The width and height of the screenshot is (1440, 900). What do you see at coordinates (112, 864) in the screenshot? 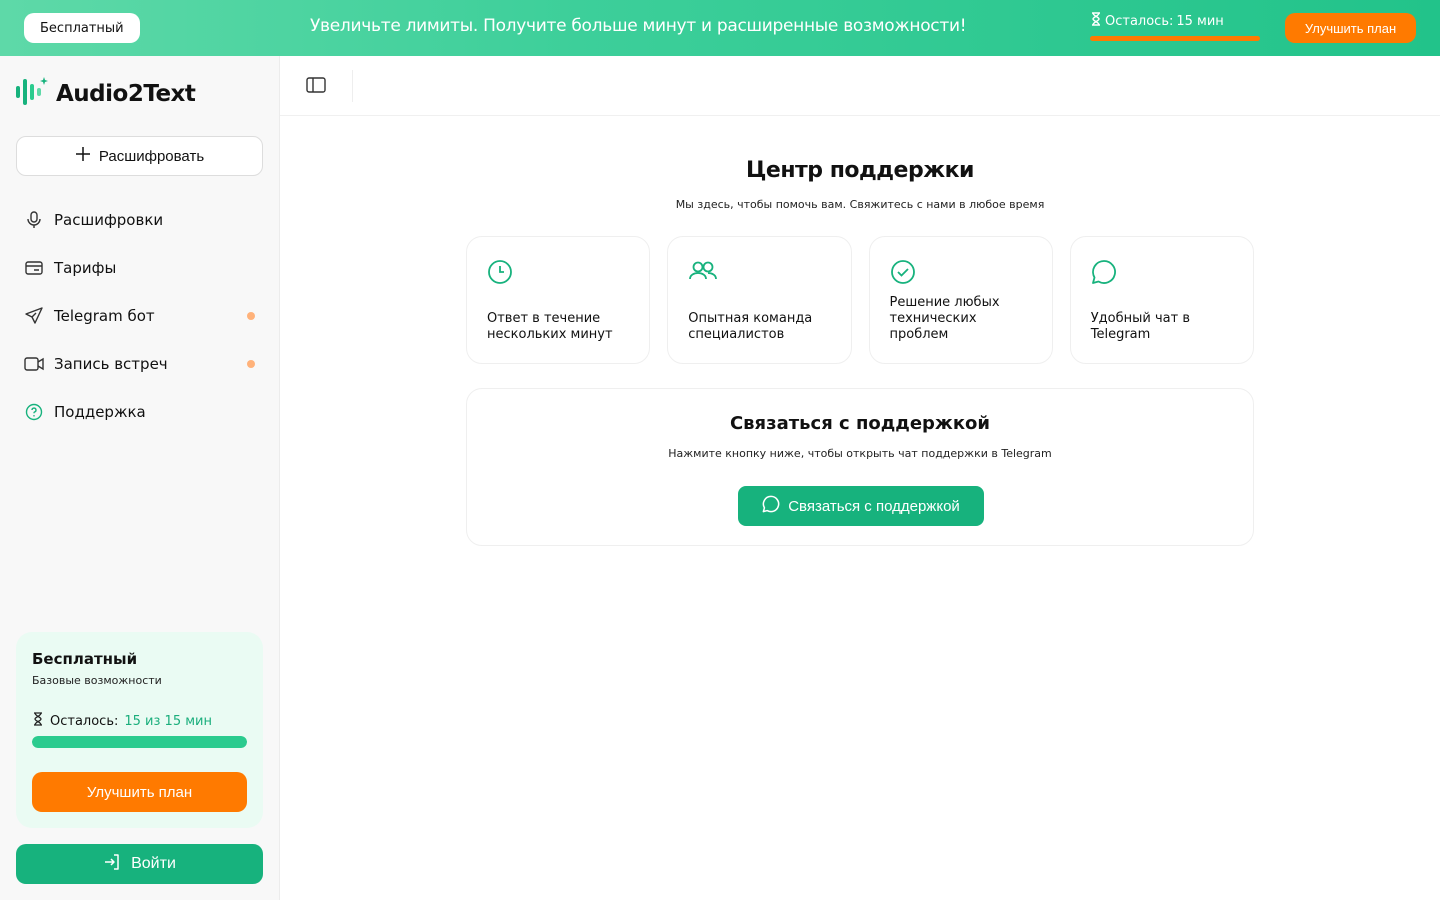
I see `login-icon` at bounding box center [112, 864].